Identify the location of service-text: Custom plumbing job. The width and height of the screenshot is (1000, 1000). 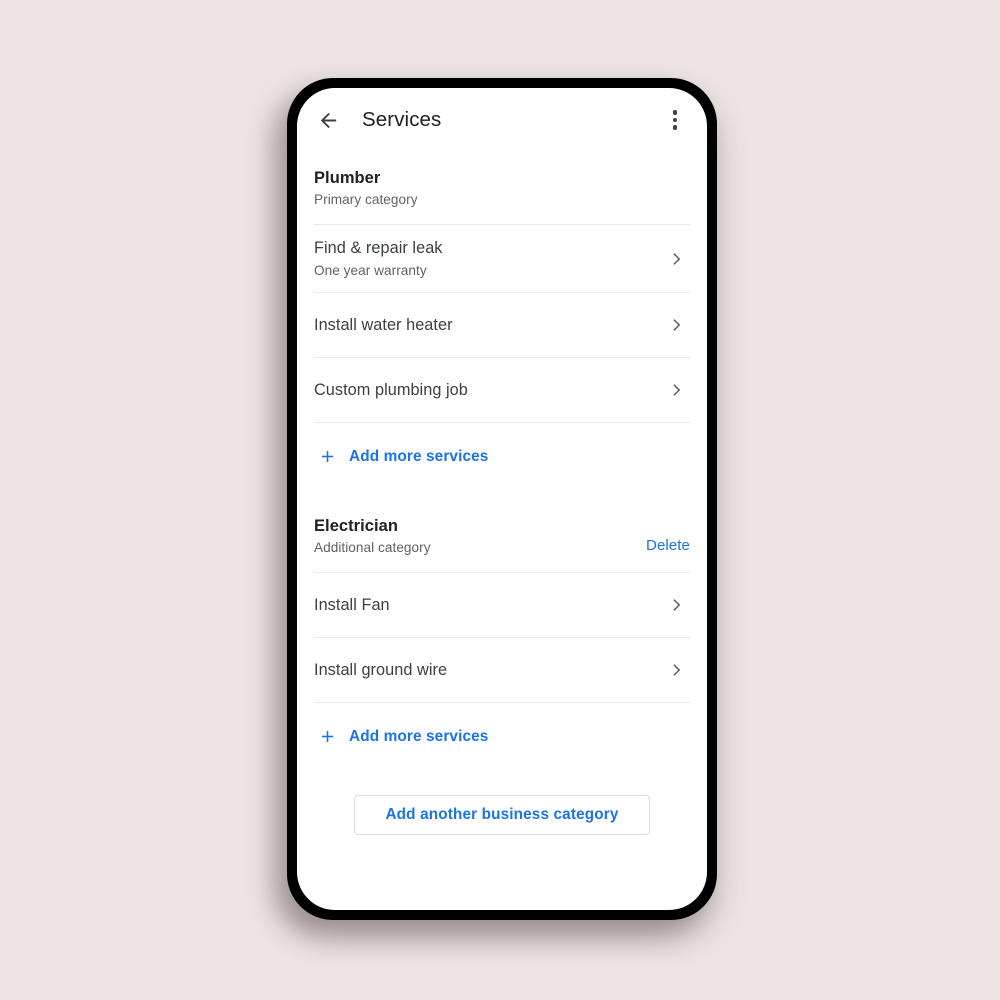
(391, 390).